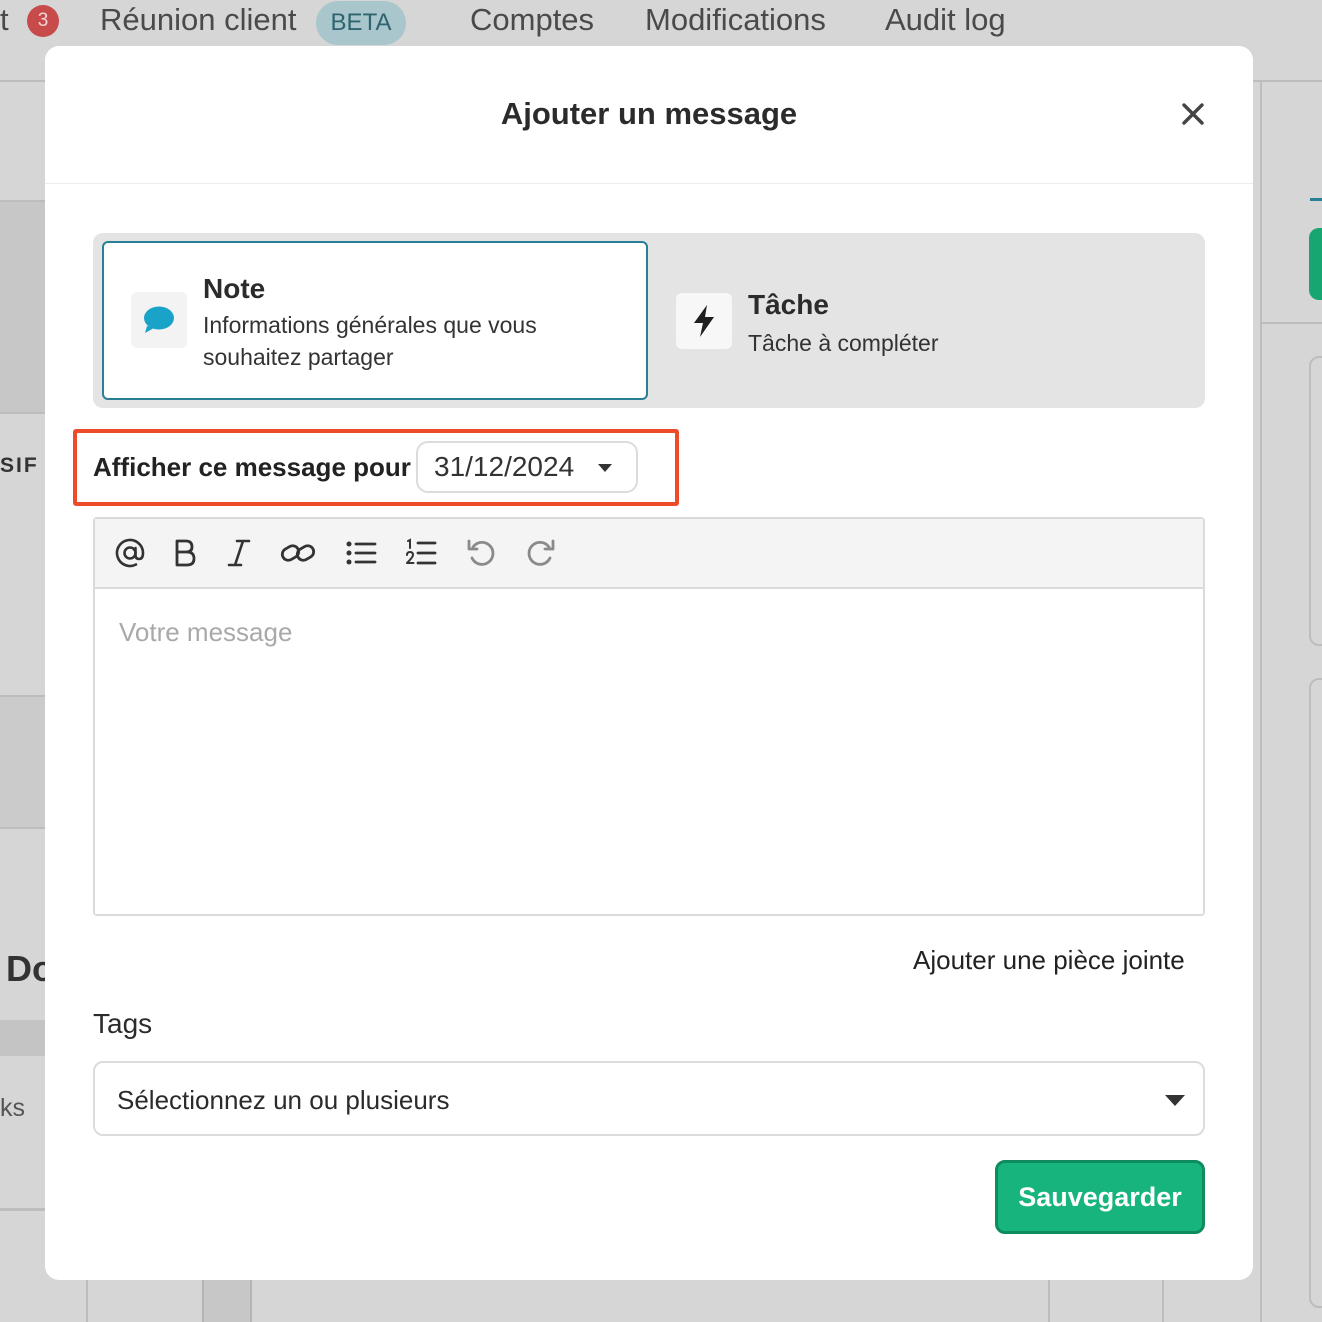  What do you see at coordinates (945, 20) in the screenshot?
I see `nav-tab-audit: Audit log` at bounding box center [945, 20].